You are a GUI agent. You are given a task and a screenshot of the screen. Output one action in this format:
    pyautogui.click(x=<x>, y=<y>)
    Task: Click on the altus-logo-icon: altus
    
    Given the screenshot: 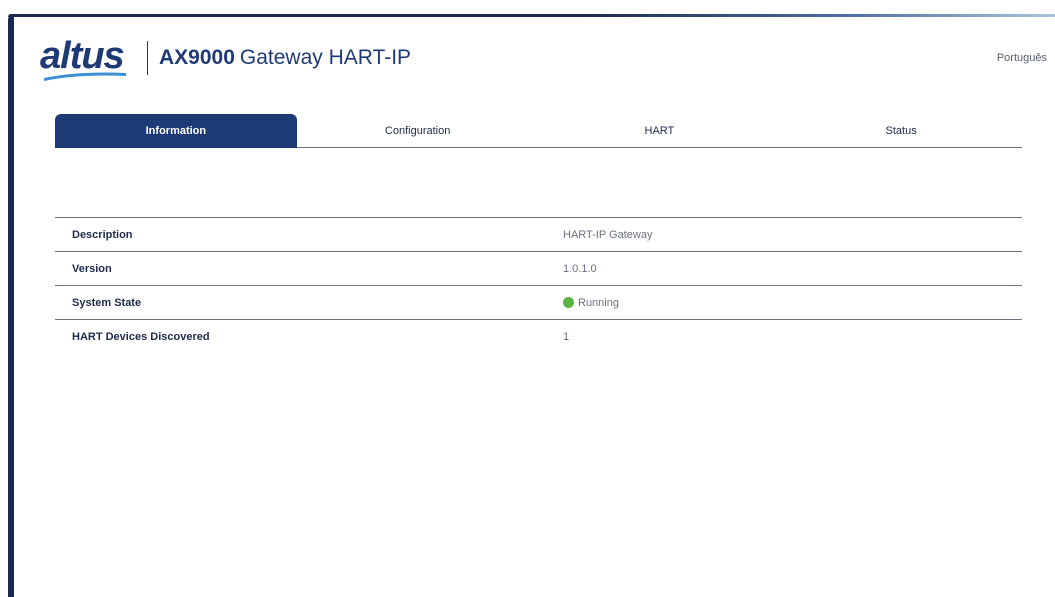 What is the action you would take?
    pyautogui.click(x=83, y=58)
    